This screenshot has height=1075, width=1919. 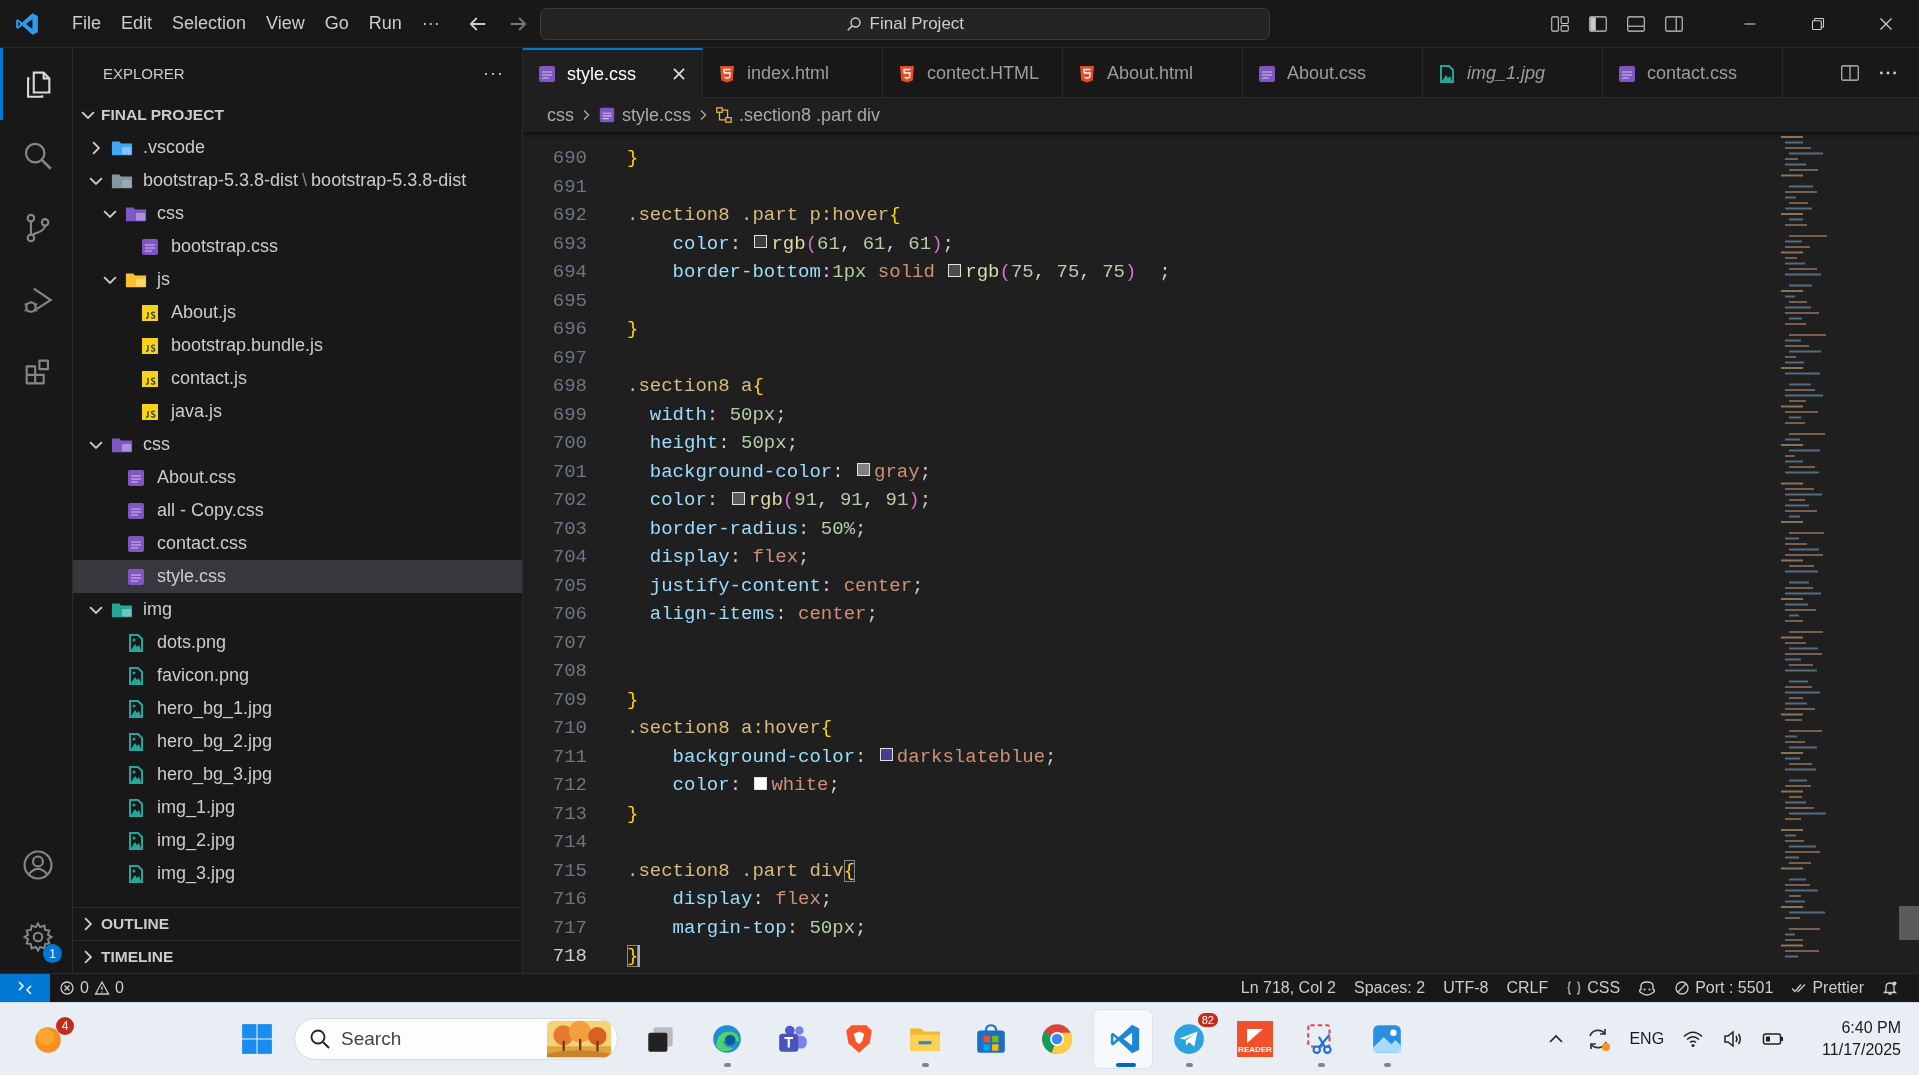 What do you see at coordinates (297, 708) in the screenshot?
I see `tree-item: hero_bg_1.jpg` at bounding box center [297, 708].